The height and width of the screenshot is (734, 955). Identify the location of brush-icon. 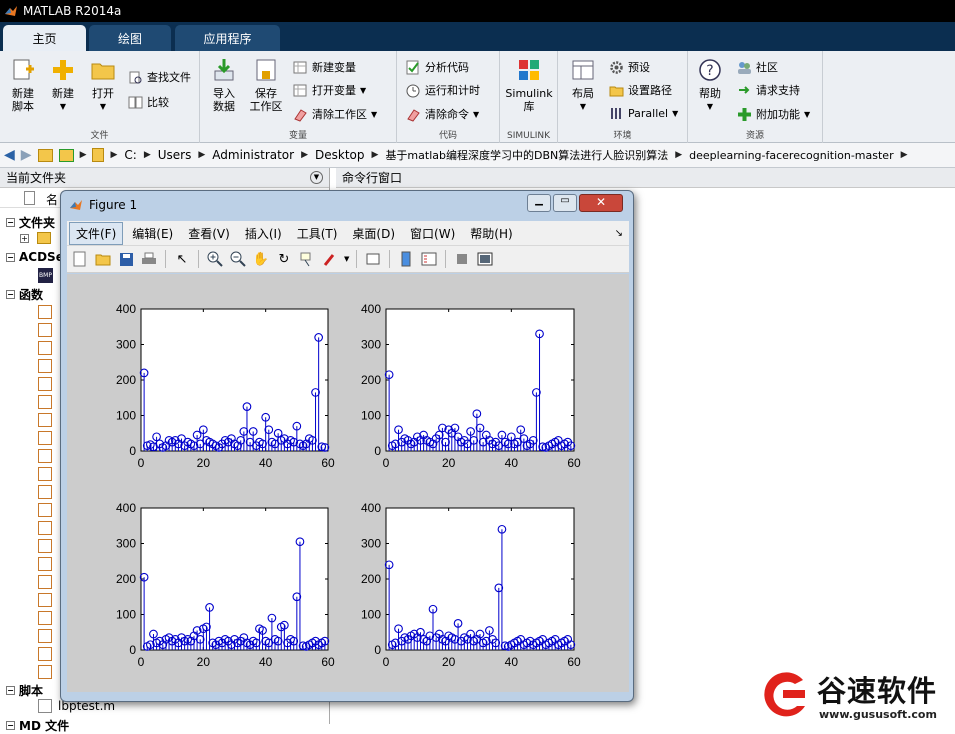
(330, 259).